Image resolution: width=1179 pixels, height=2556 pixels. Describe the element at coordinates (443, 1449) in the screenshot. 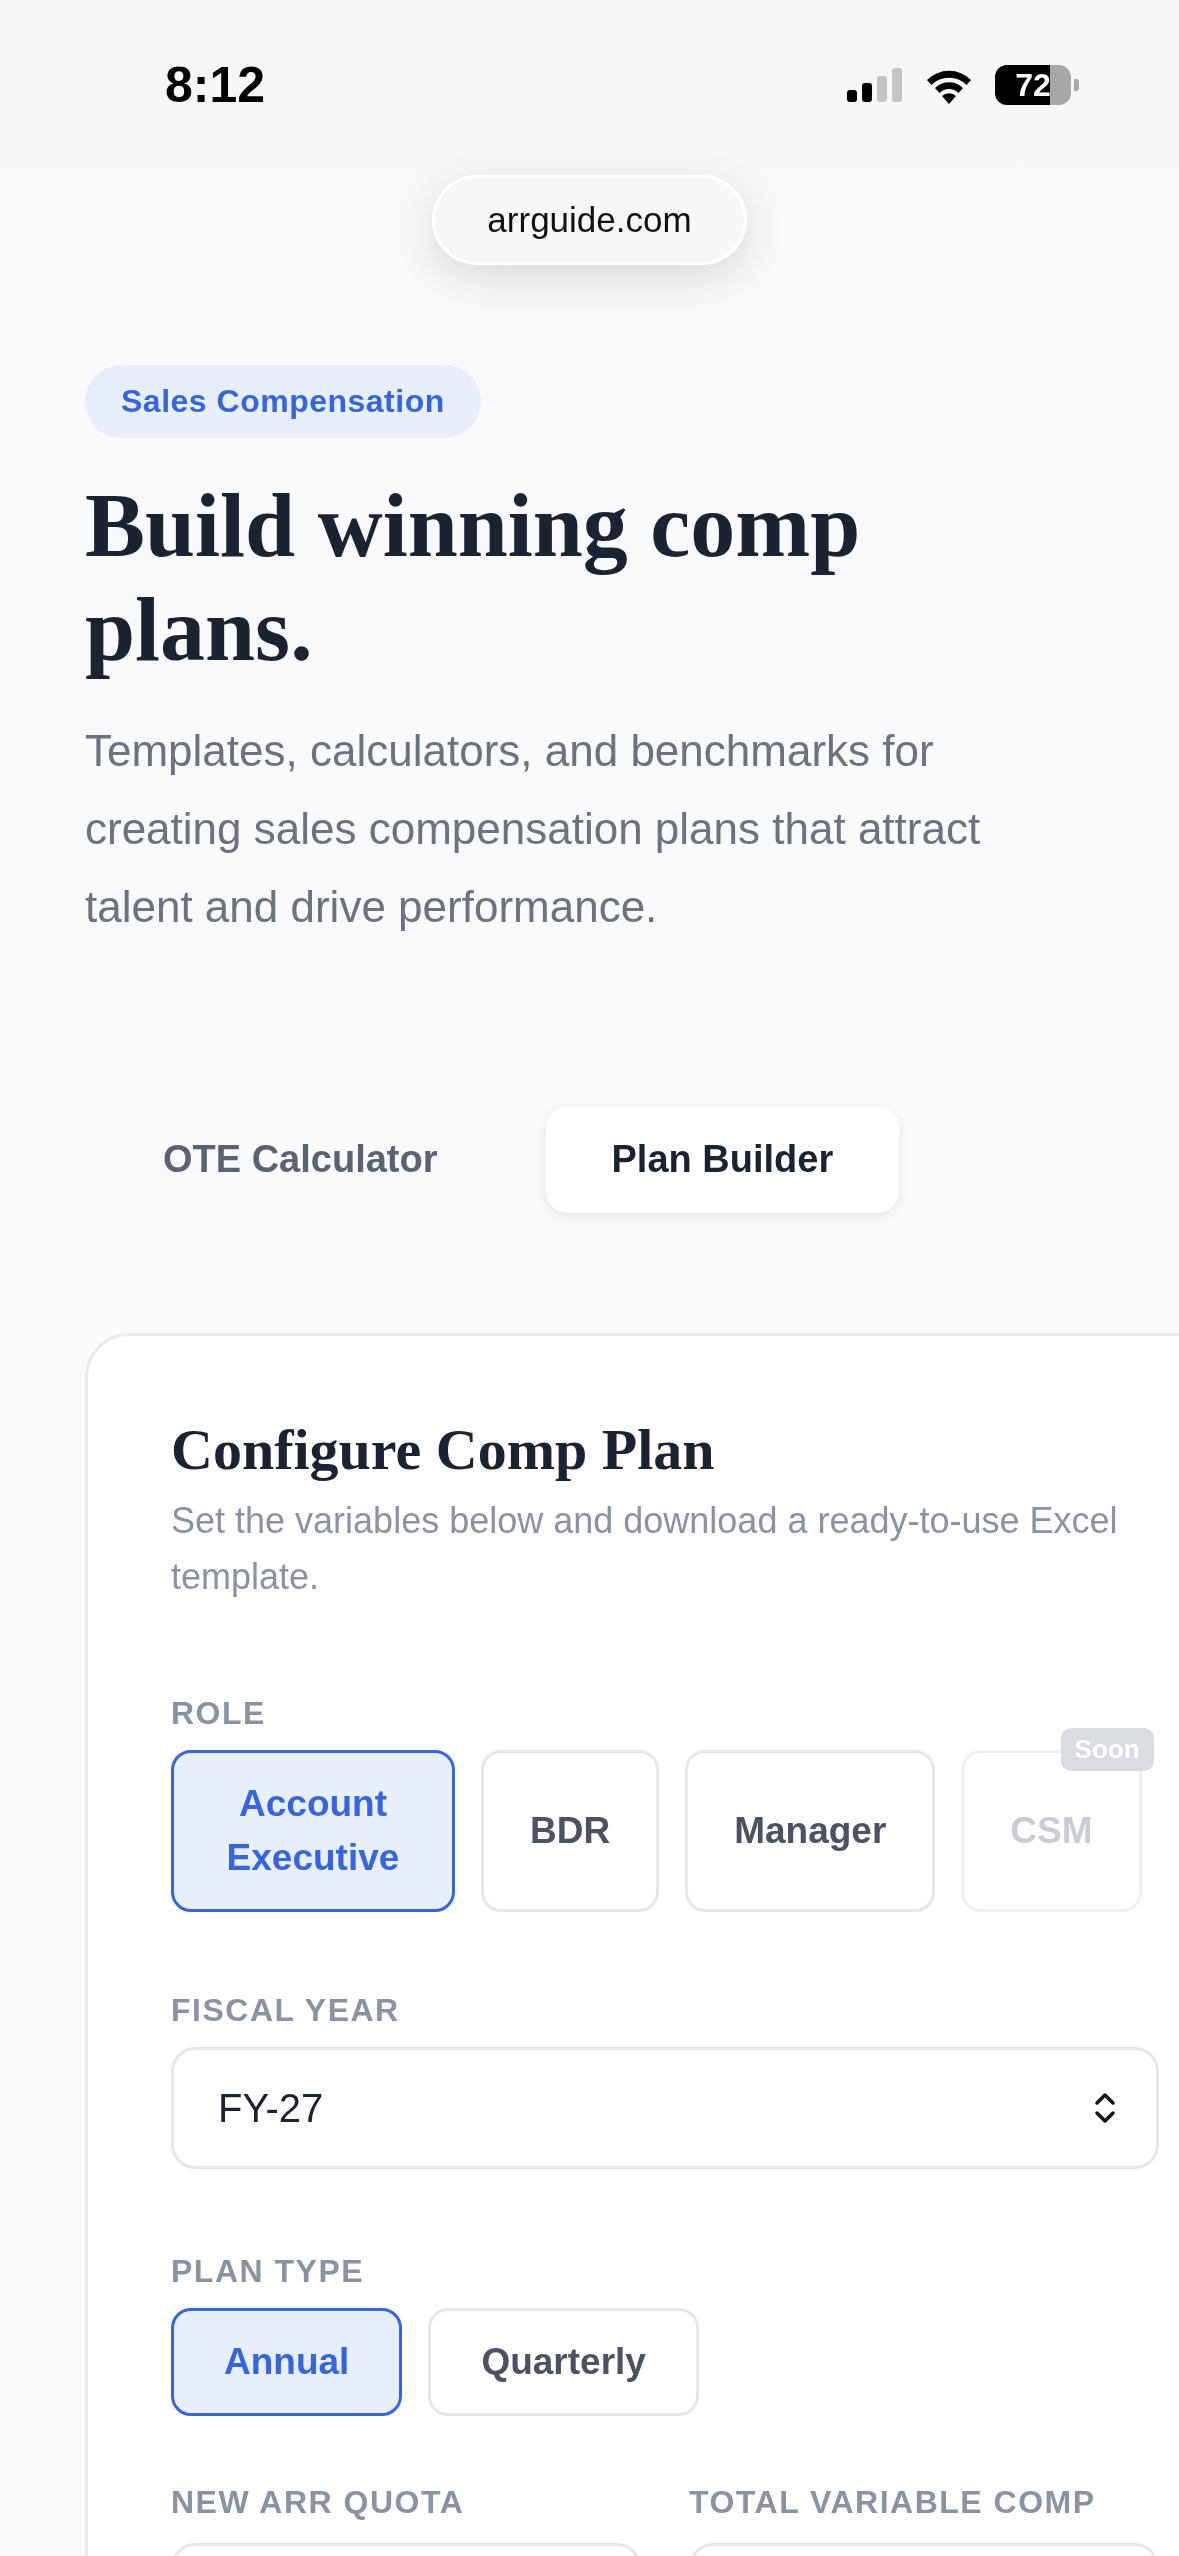

I see `card-title: Configure Comp Plan` at that location.